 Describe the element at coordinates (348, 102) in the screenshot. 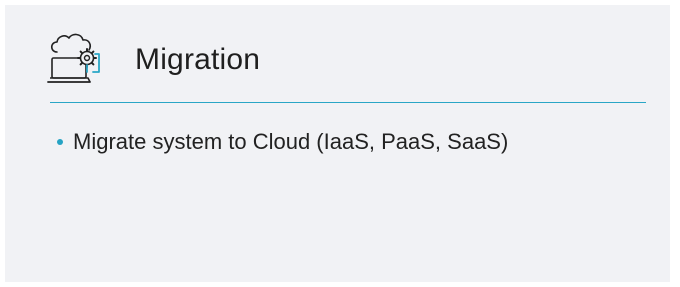

I see `title-divider` at that location.